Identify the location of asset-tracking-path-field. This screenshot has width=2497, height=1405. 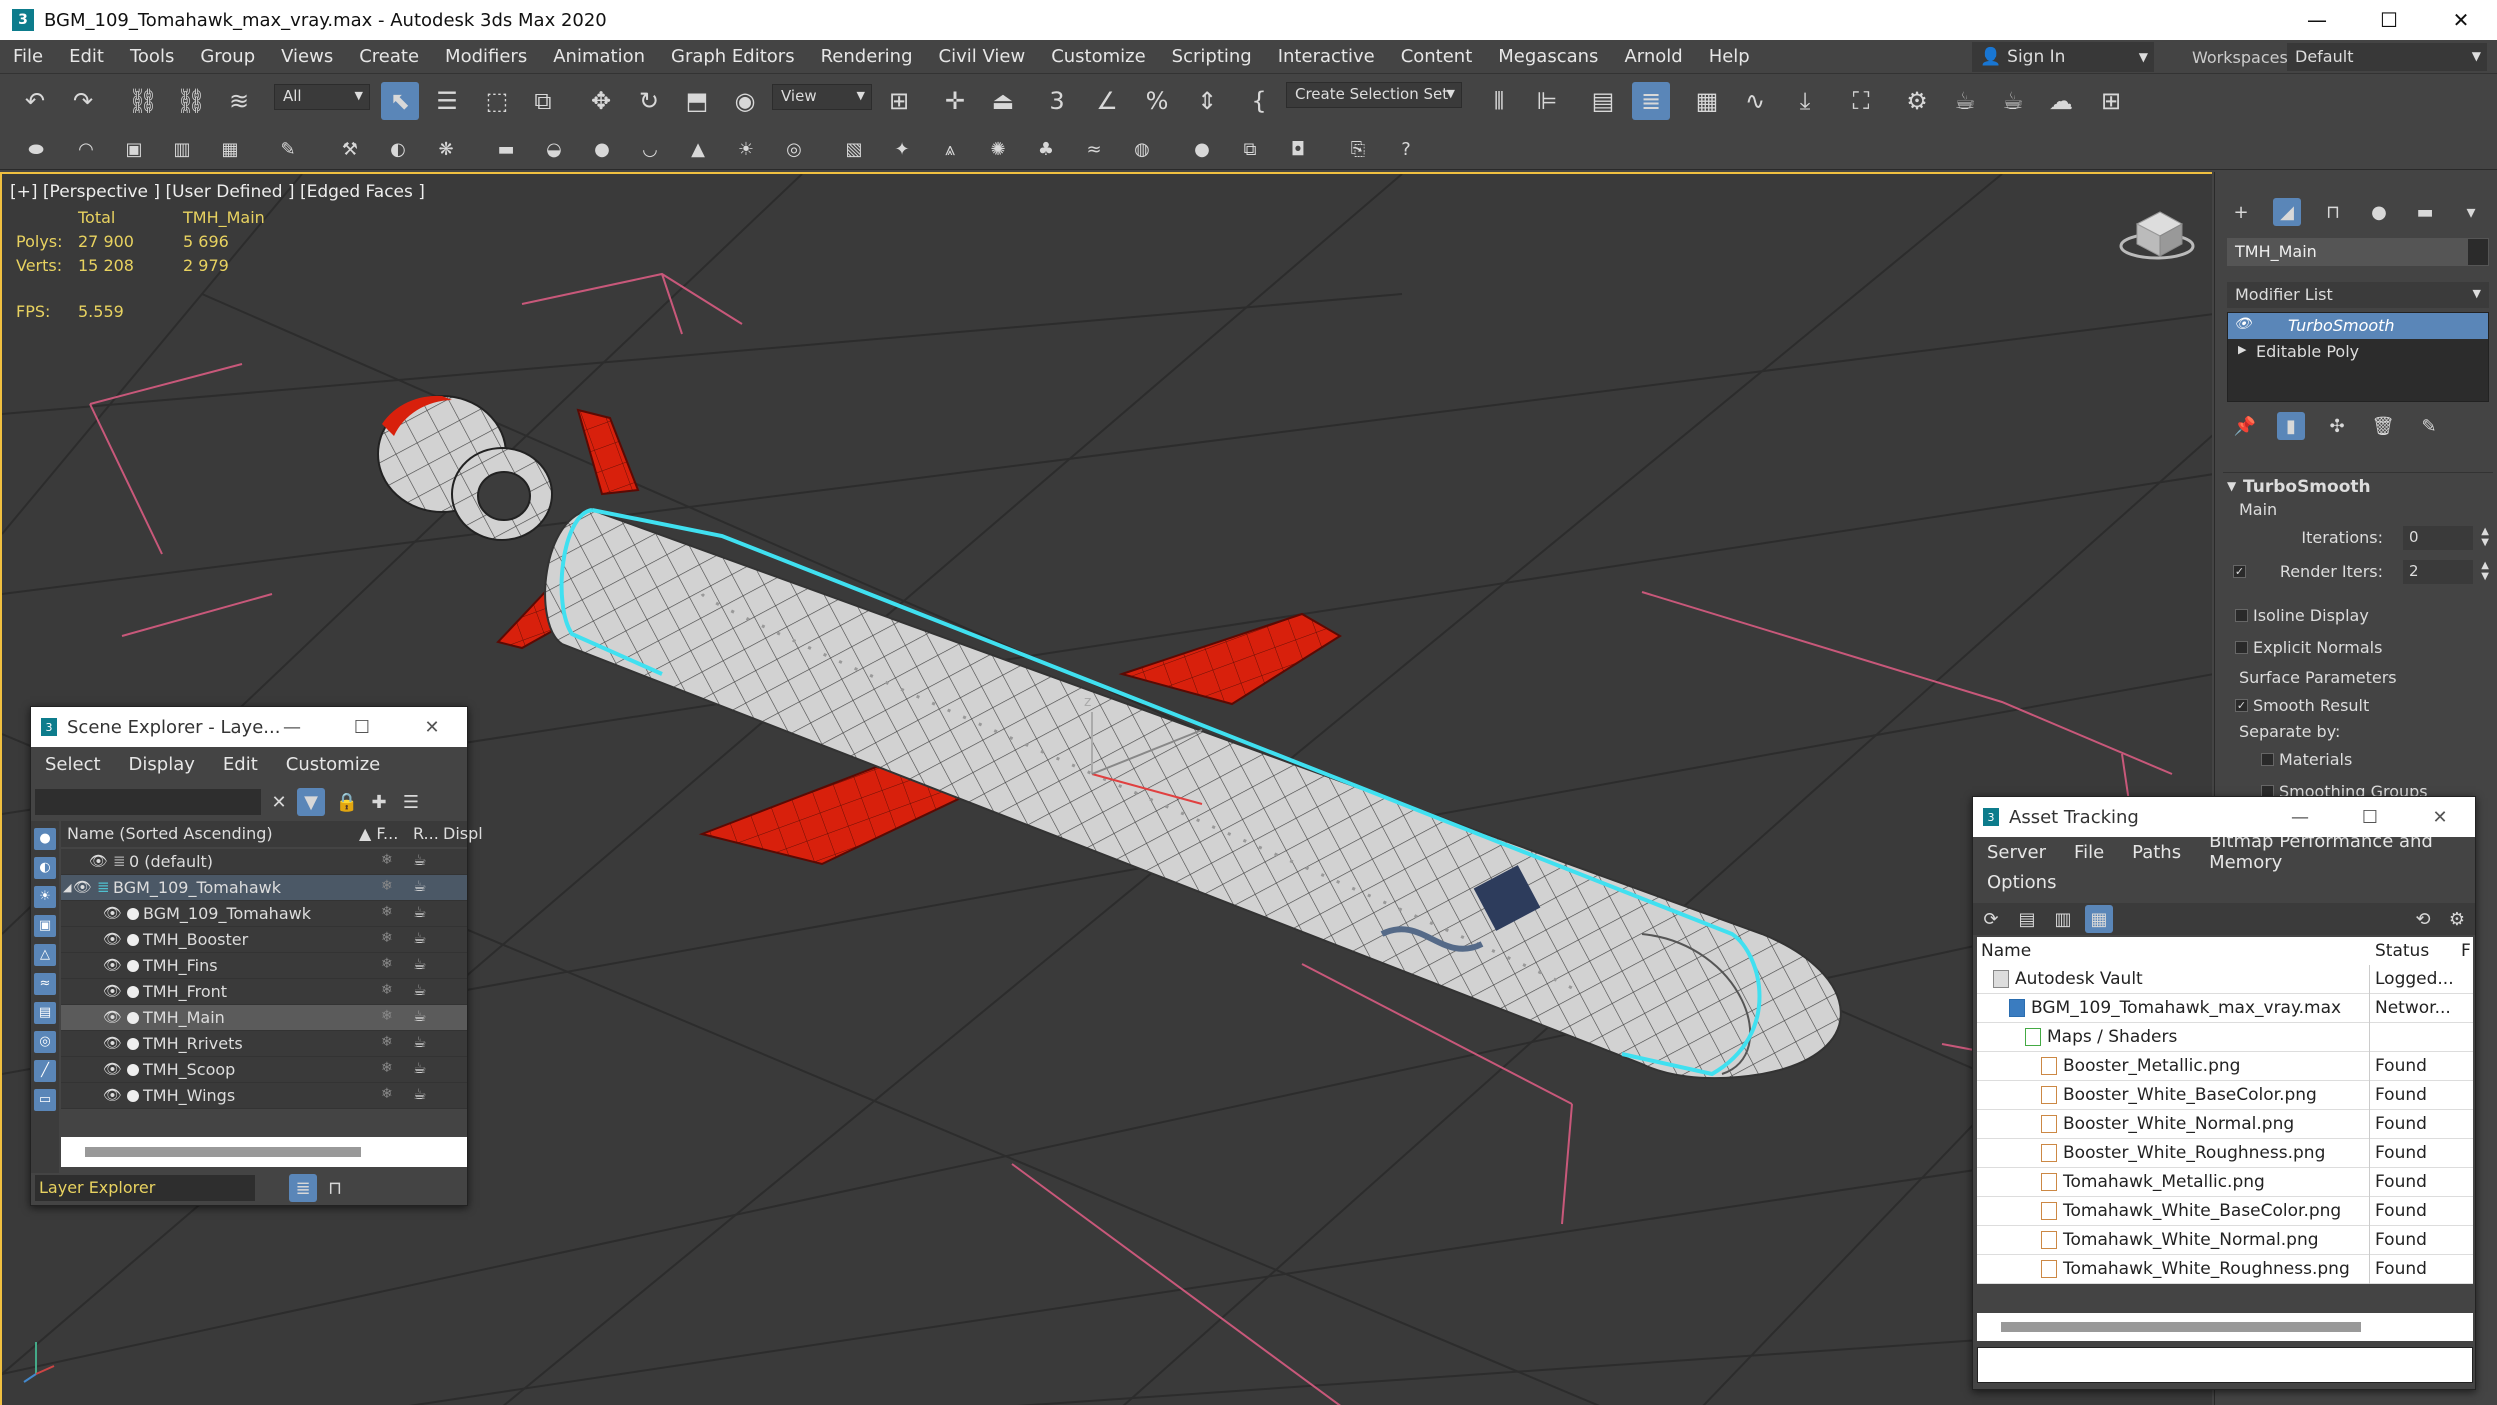
(2225, 1365).